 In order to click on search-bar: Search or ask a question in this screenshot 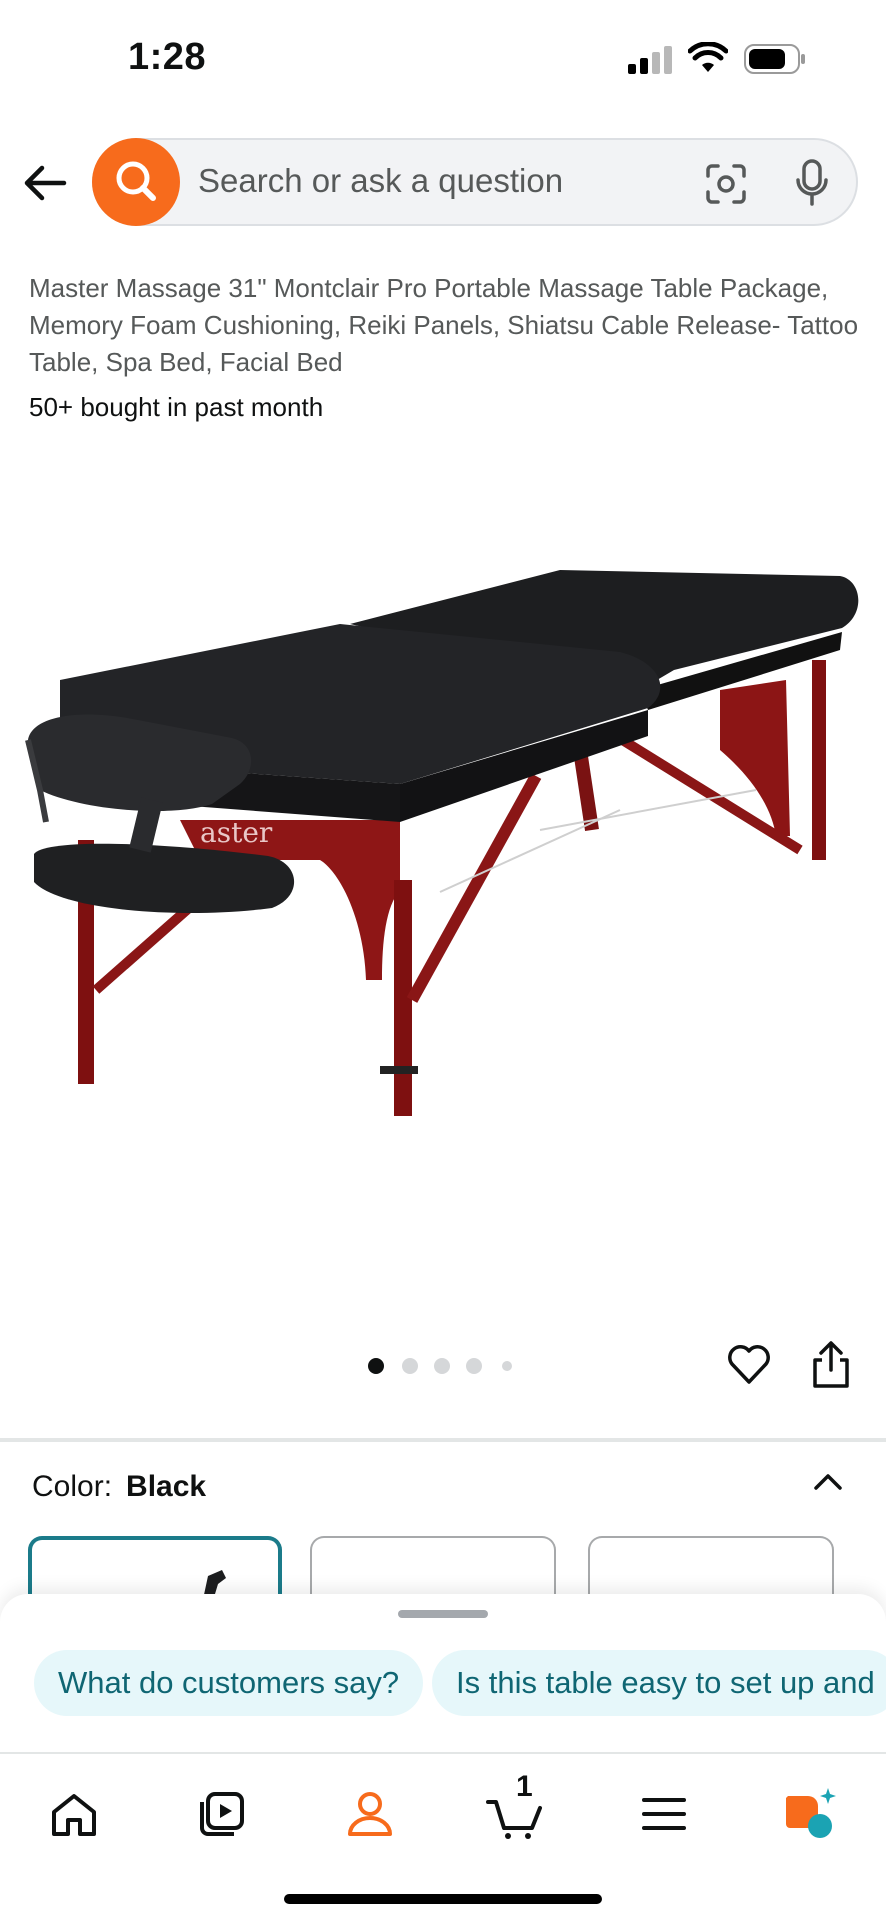, I will do `click(475, 182)`.